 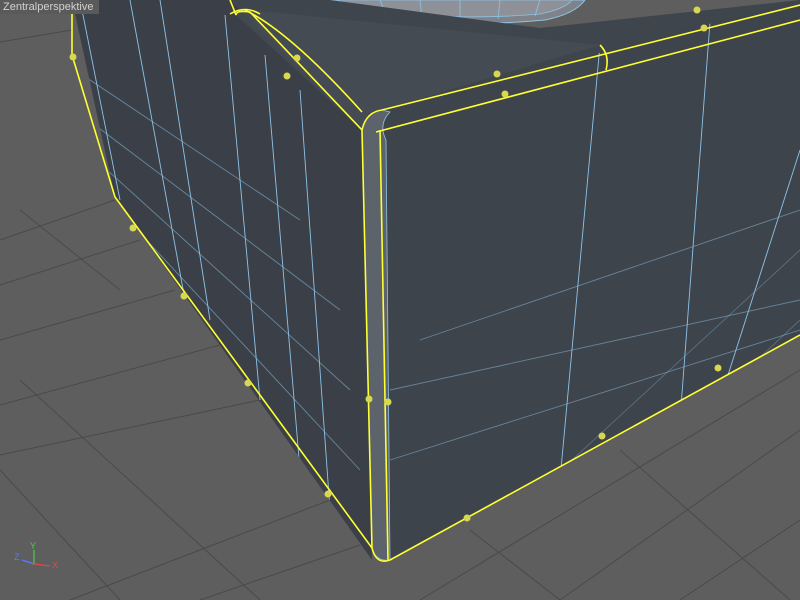 I want to click on viewport-camera-label: Zentralperspektive, so click(x=49, y=7).